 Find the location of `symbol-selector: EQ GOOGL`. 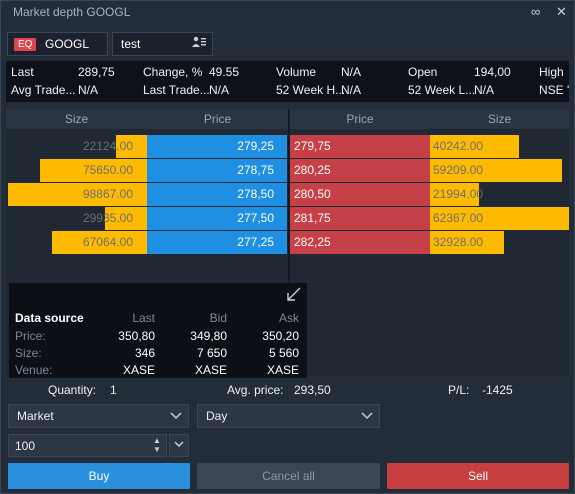

symbol-selector: EQ GOOGL is located at coordinates (57, 44).